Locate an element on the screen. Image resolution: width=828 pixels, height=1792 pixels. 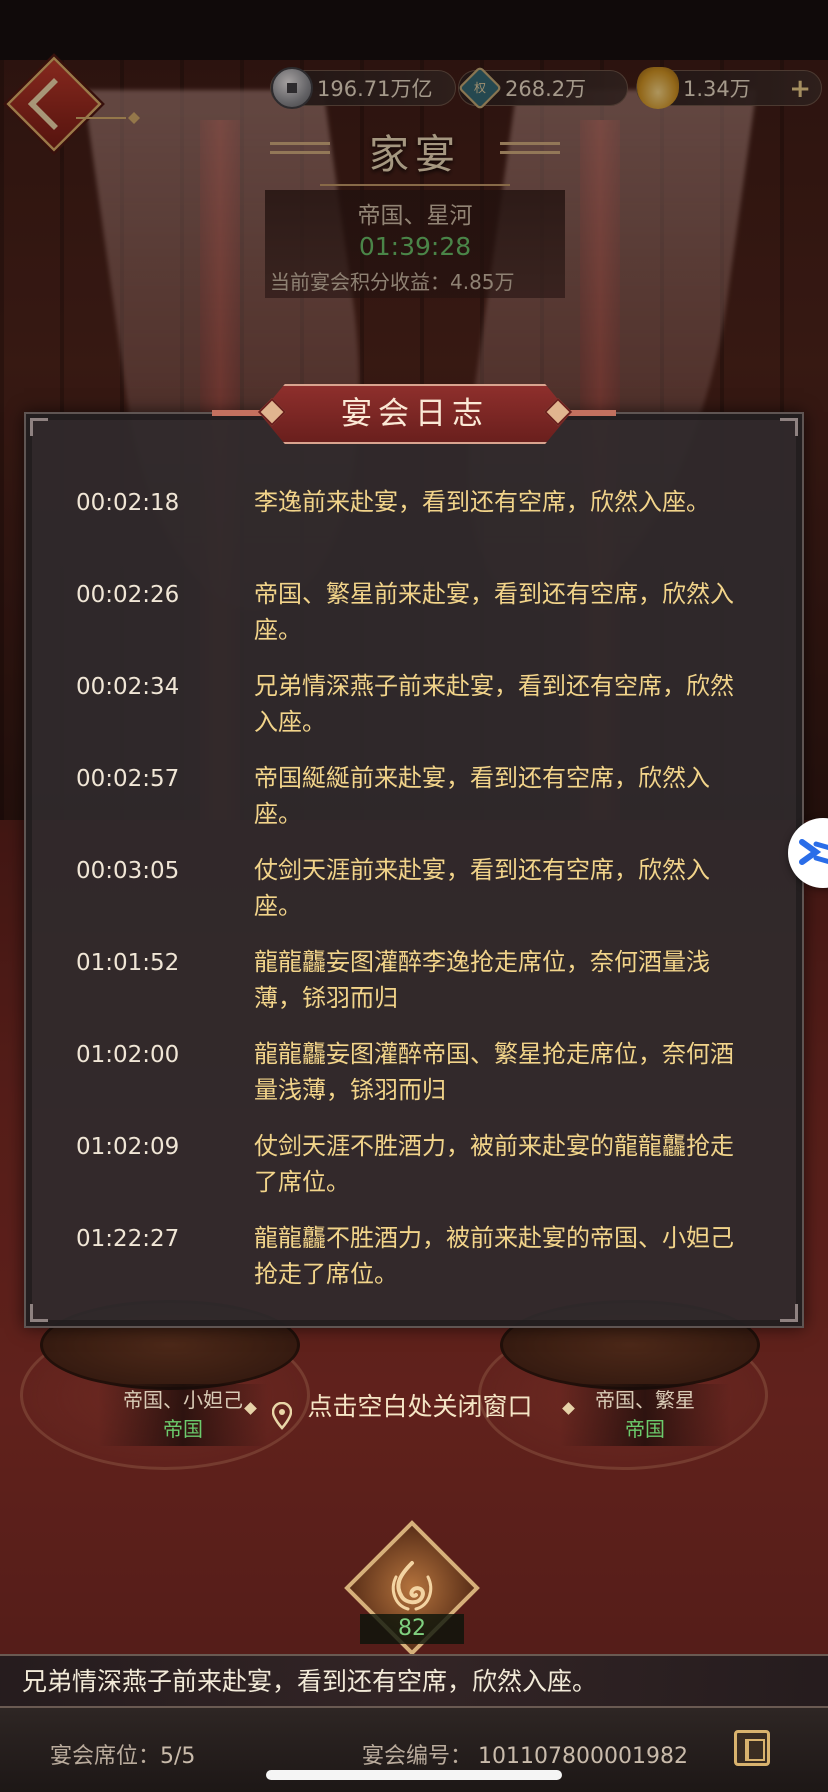
log-entry: 01:02:00 龍龍龘妄图灌醉帝国、繁星抢走席位，奈何酒量浅薄，铩羽而归 is located at coordinates (426, 1082).